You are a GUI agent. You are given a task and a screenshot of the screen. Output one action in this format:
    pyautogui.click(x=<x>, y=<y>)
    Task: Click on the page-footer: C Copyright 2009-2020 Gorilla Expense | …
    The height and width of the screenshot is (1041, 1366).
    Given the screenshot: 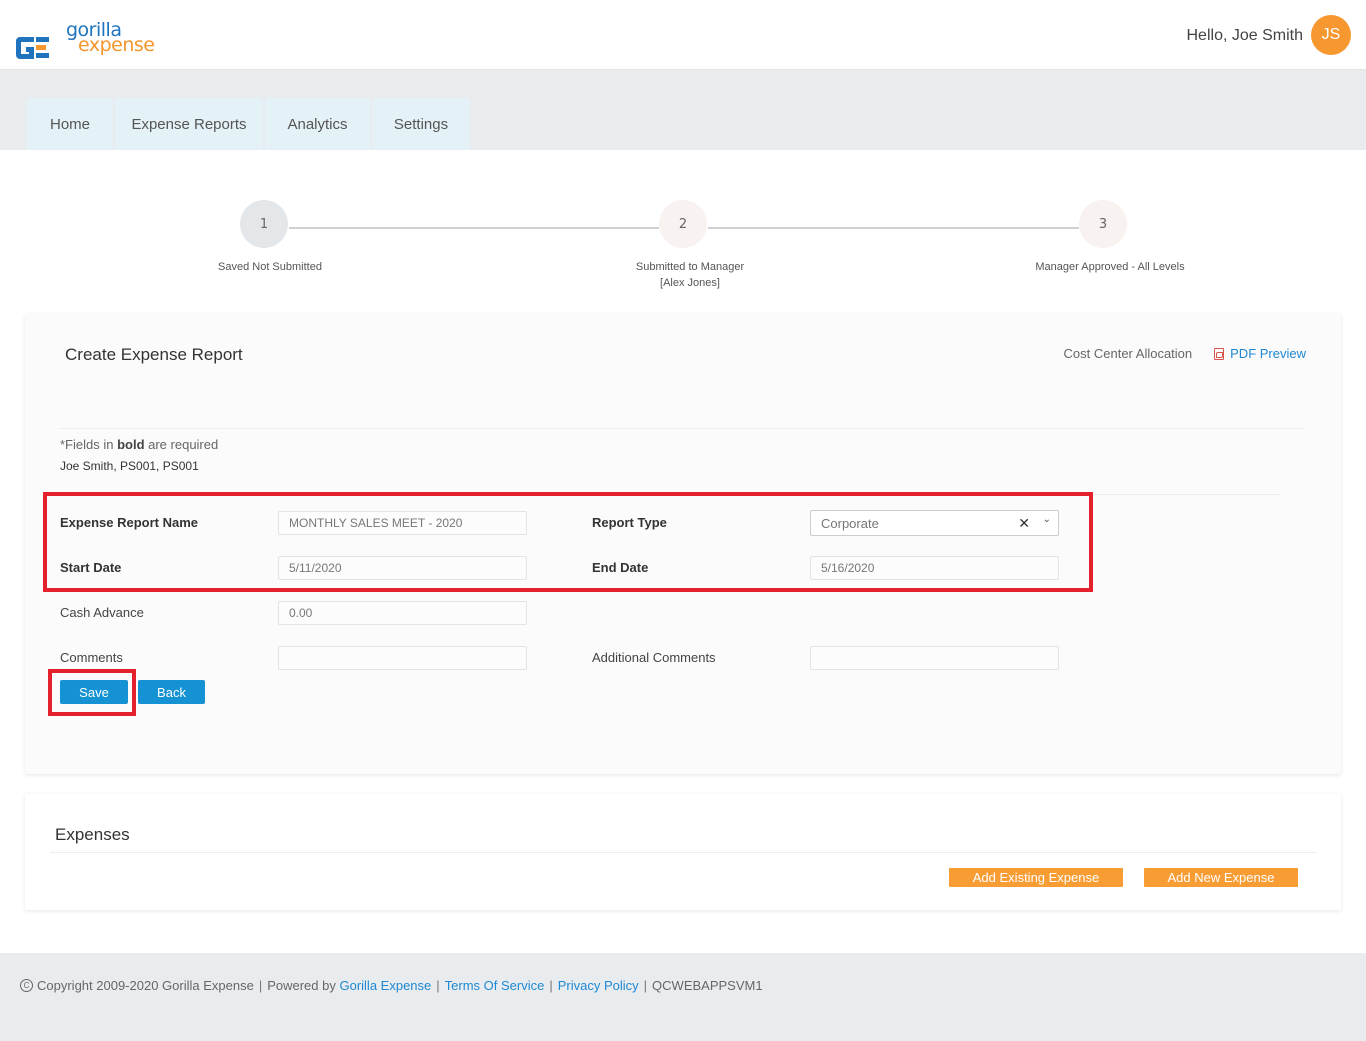 What is the action you would take?
    pyautogui.click(x=683, y=997)
    